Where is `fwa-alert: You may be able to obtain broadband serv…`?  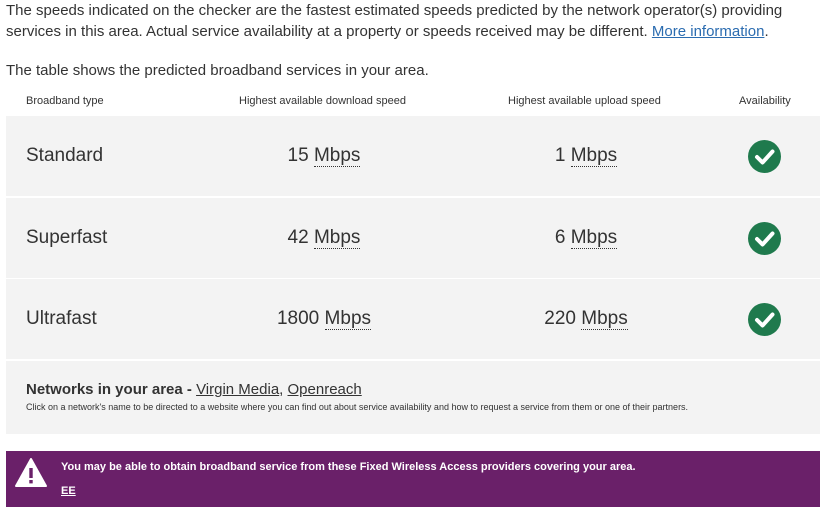
fwa-alert: You may be able to obtain broadband serv… is located at coordinates (413, 479).